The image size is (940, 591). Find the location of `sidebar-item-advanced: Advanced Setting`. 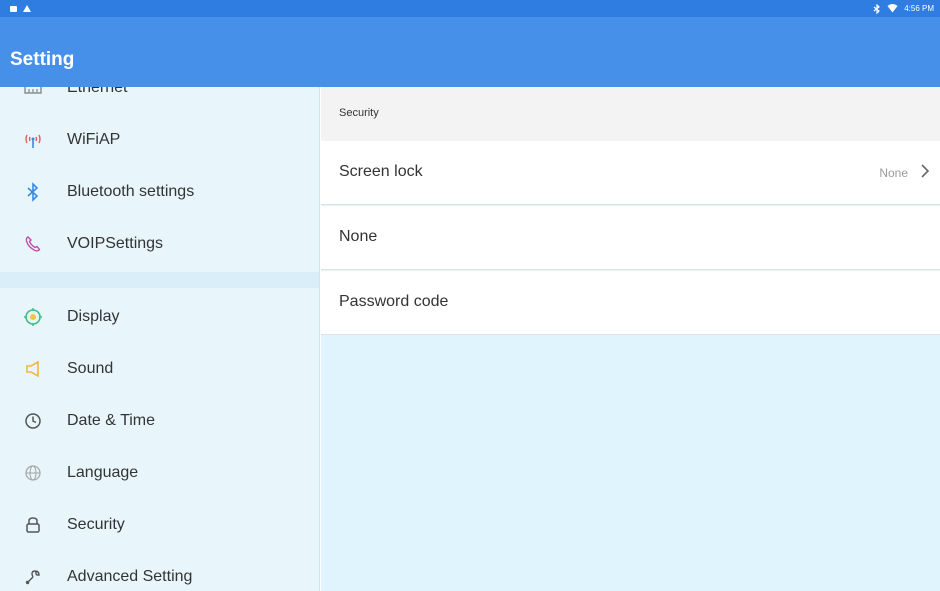

sidebar-item-advanced: Advanced Setting is located at coordinates (159, 571).